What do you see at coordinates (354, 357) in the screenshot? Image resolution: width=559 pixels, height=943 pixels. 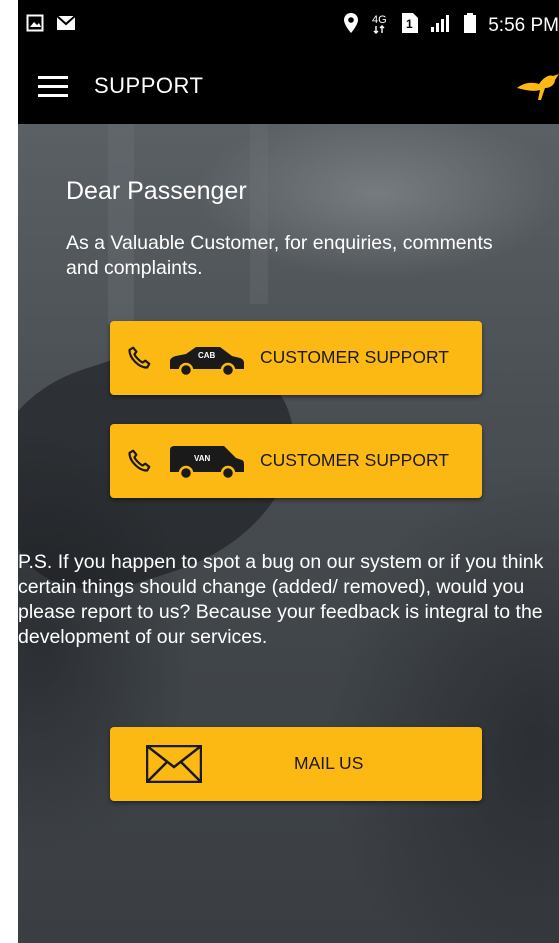 I see `cab-support-label: CUSTOMER SUPPORT` at bounding box center [354, 357].